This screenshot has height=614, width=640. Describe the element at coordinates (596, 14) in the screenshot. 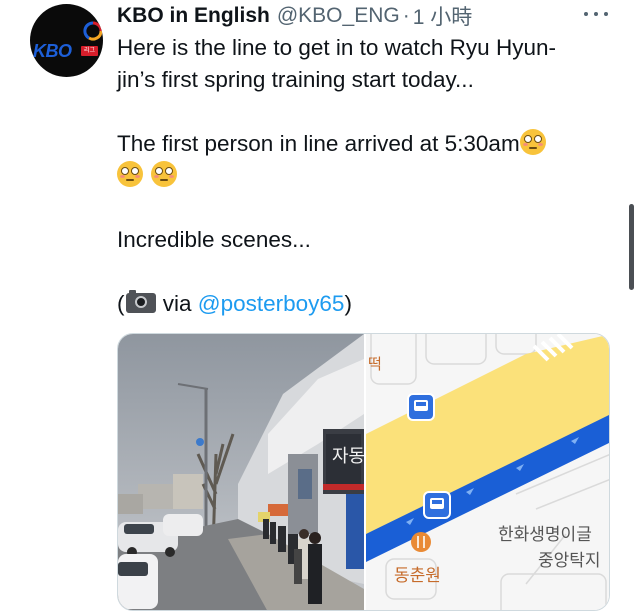

I see `more-options-icon` at that location.